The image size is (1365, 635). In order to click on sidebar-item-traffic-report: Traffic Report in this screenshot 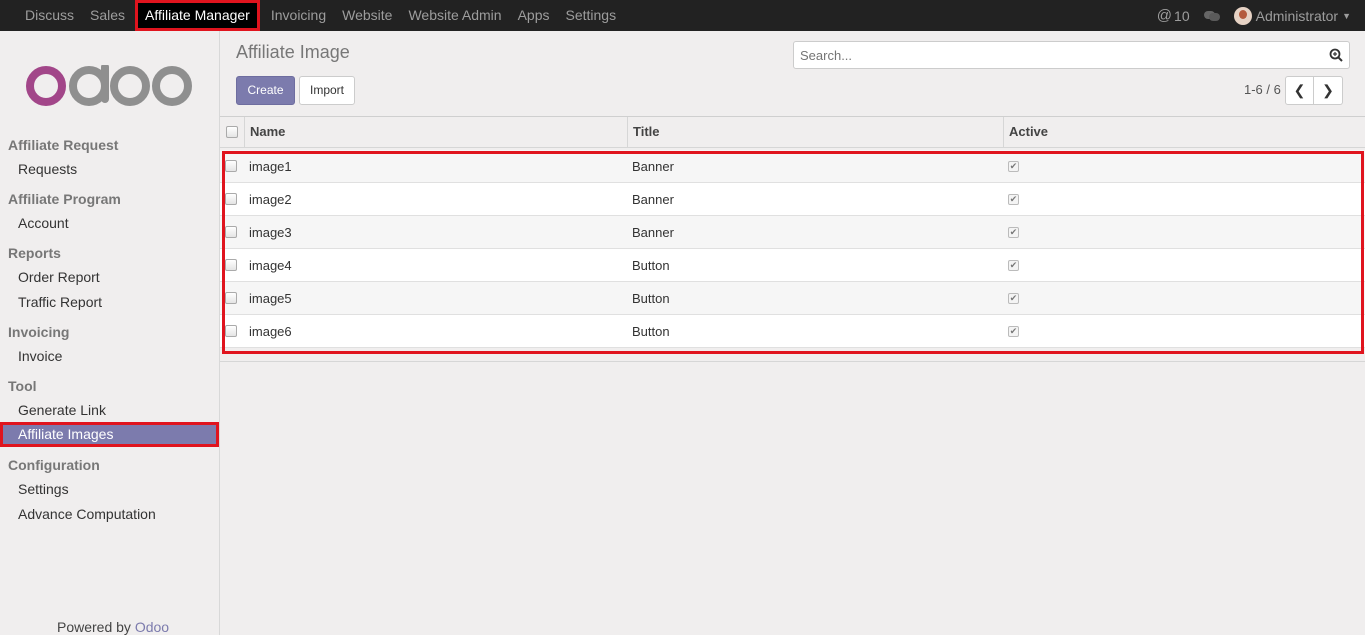, I will do `click(109, 302)`.